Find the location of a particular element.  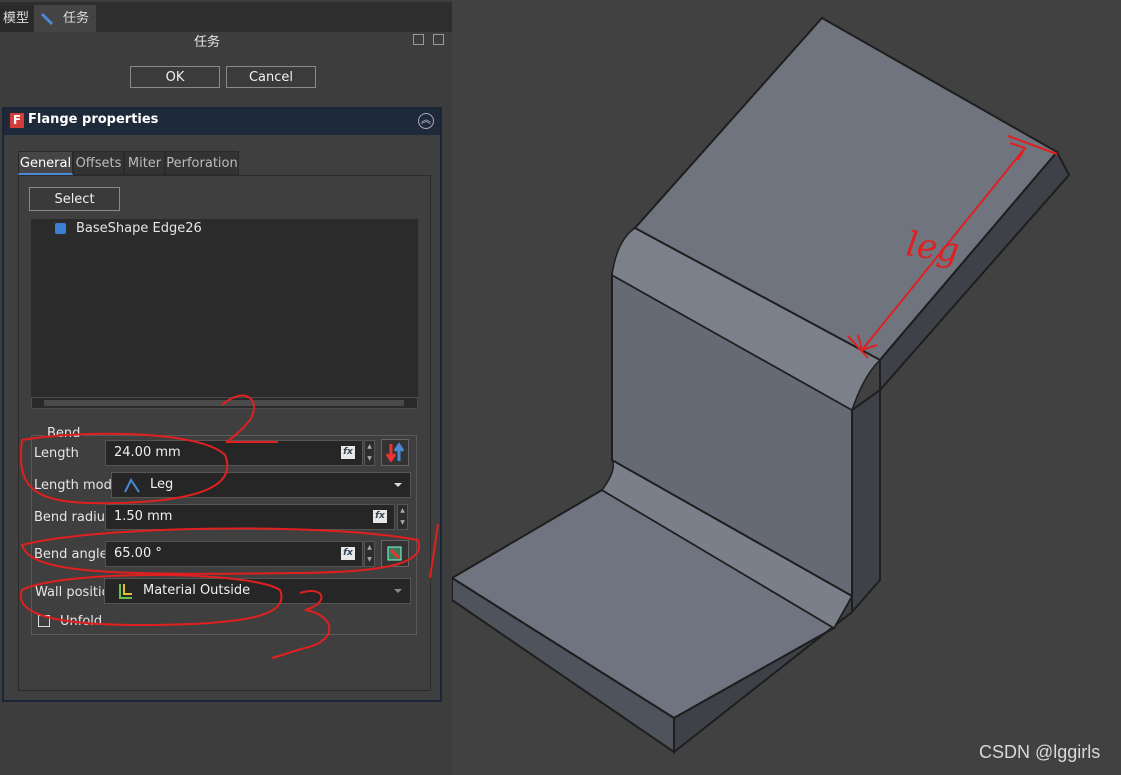

length-label: Length is located at coordinates (56, 453).